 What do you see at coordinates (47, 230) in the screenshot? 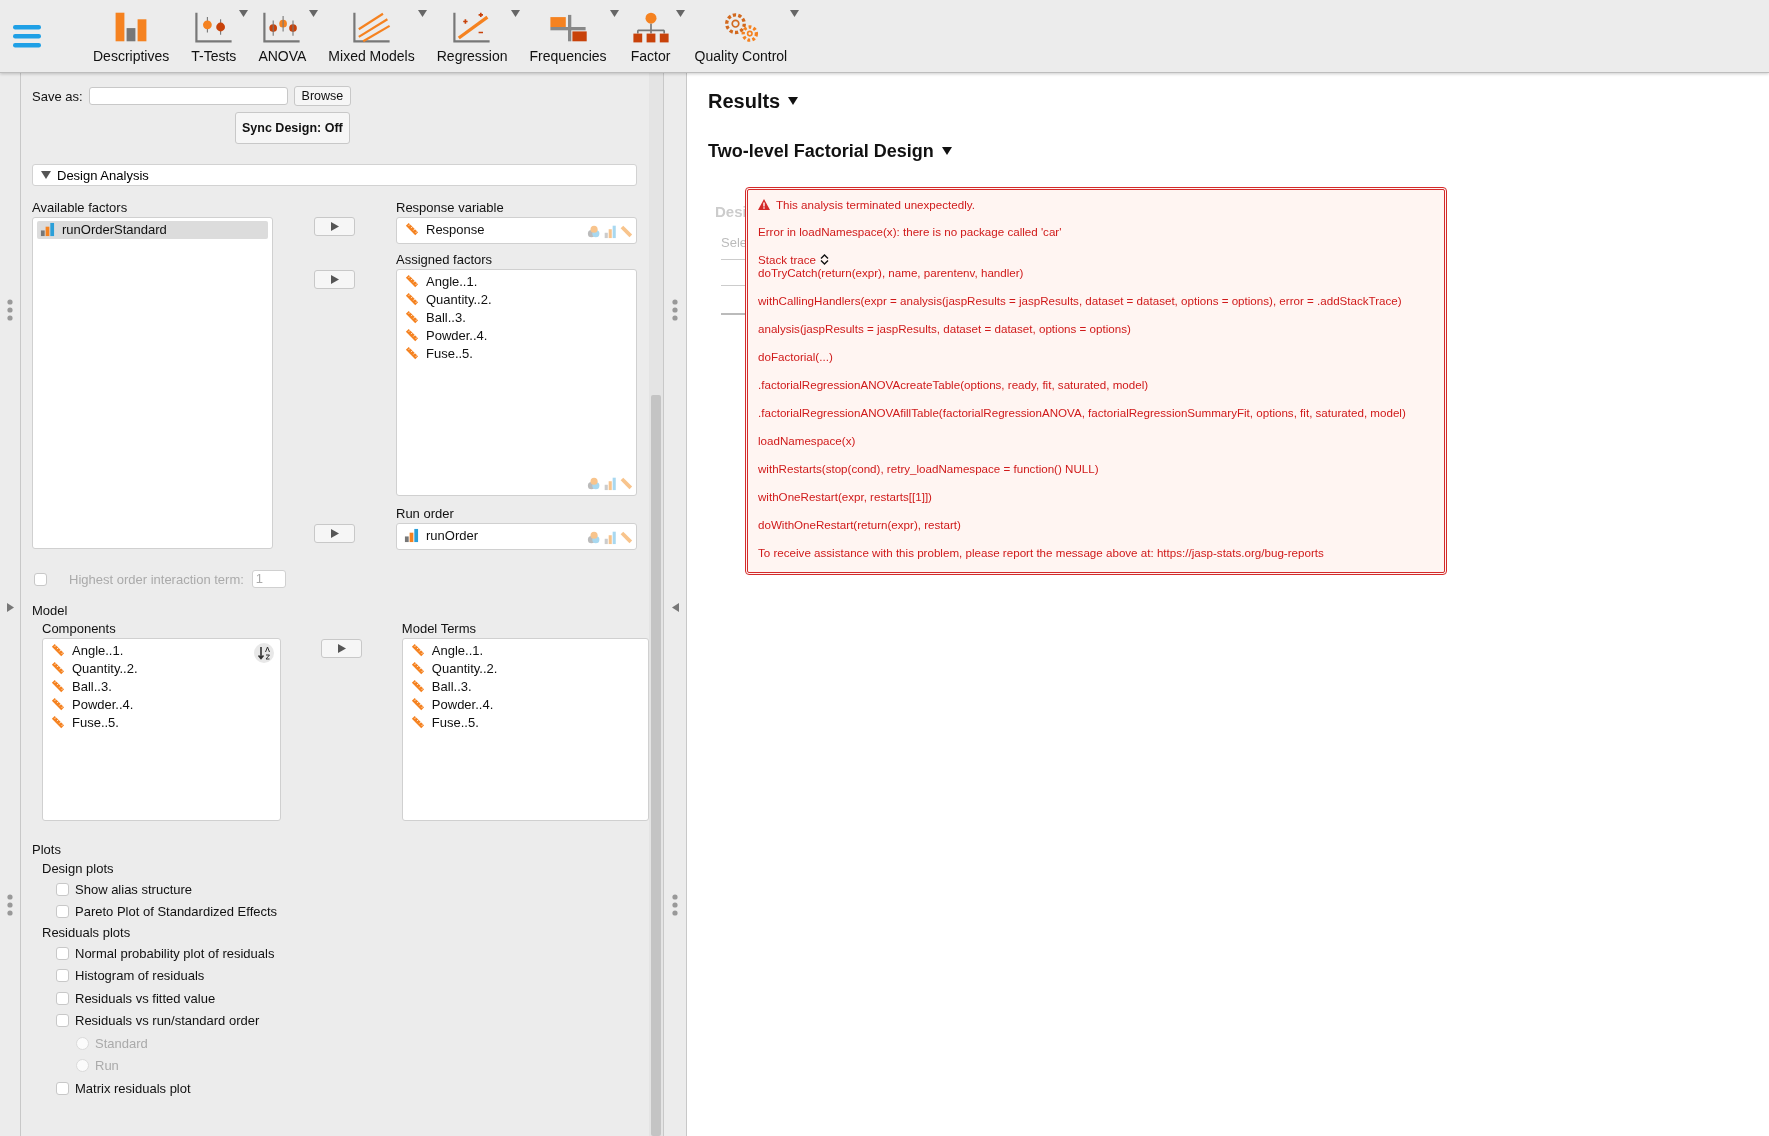
I see `bar-chart-icon` at bounding box center [47, 230].